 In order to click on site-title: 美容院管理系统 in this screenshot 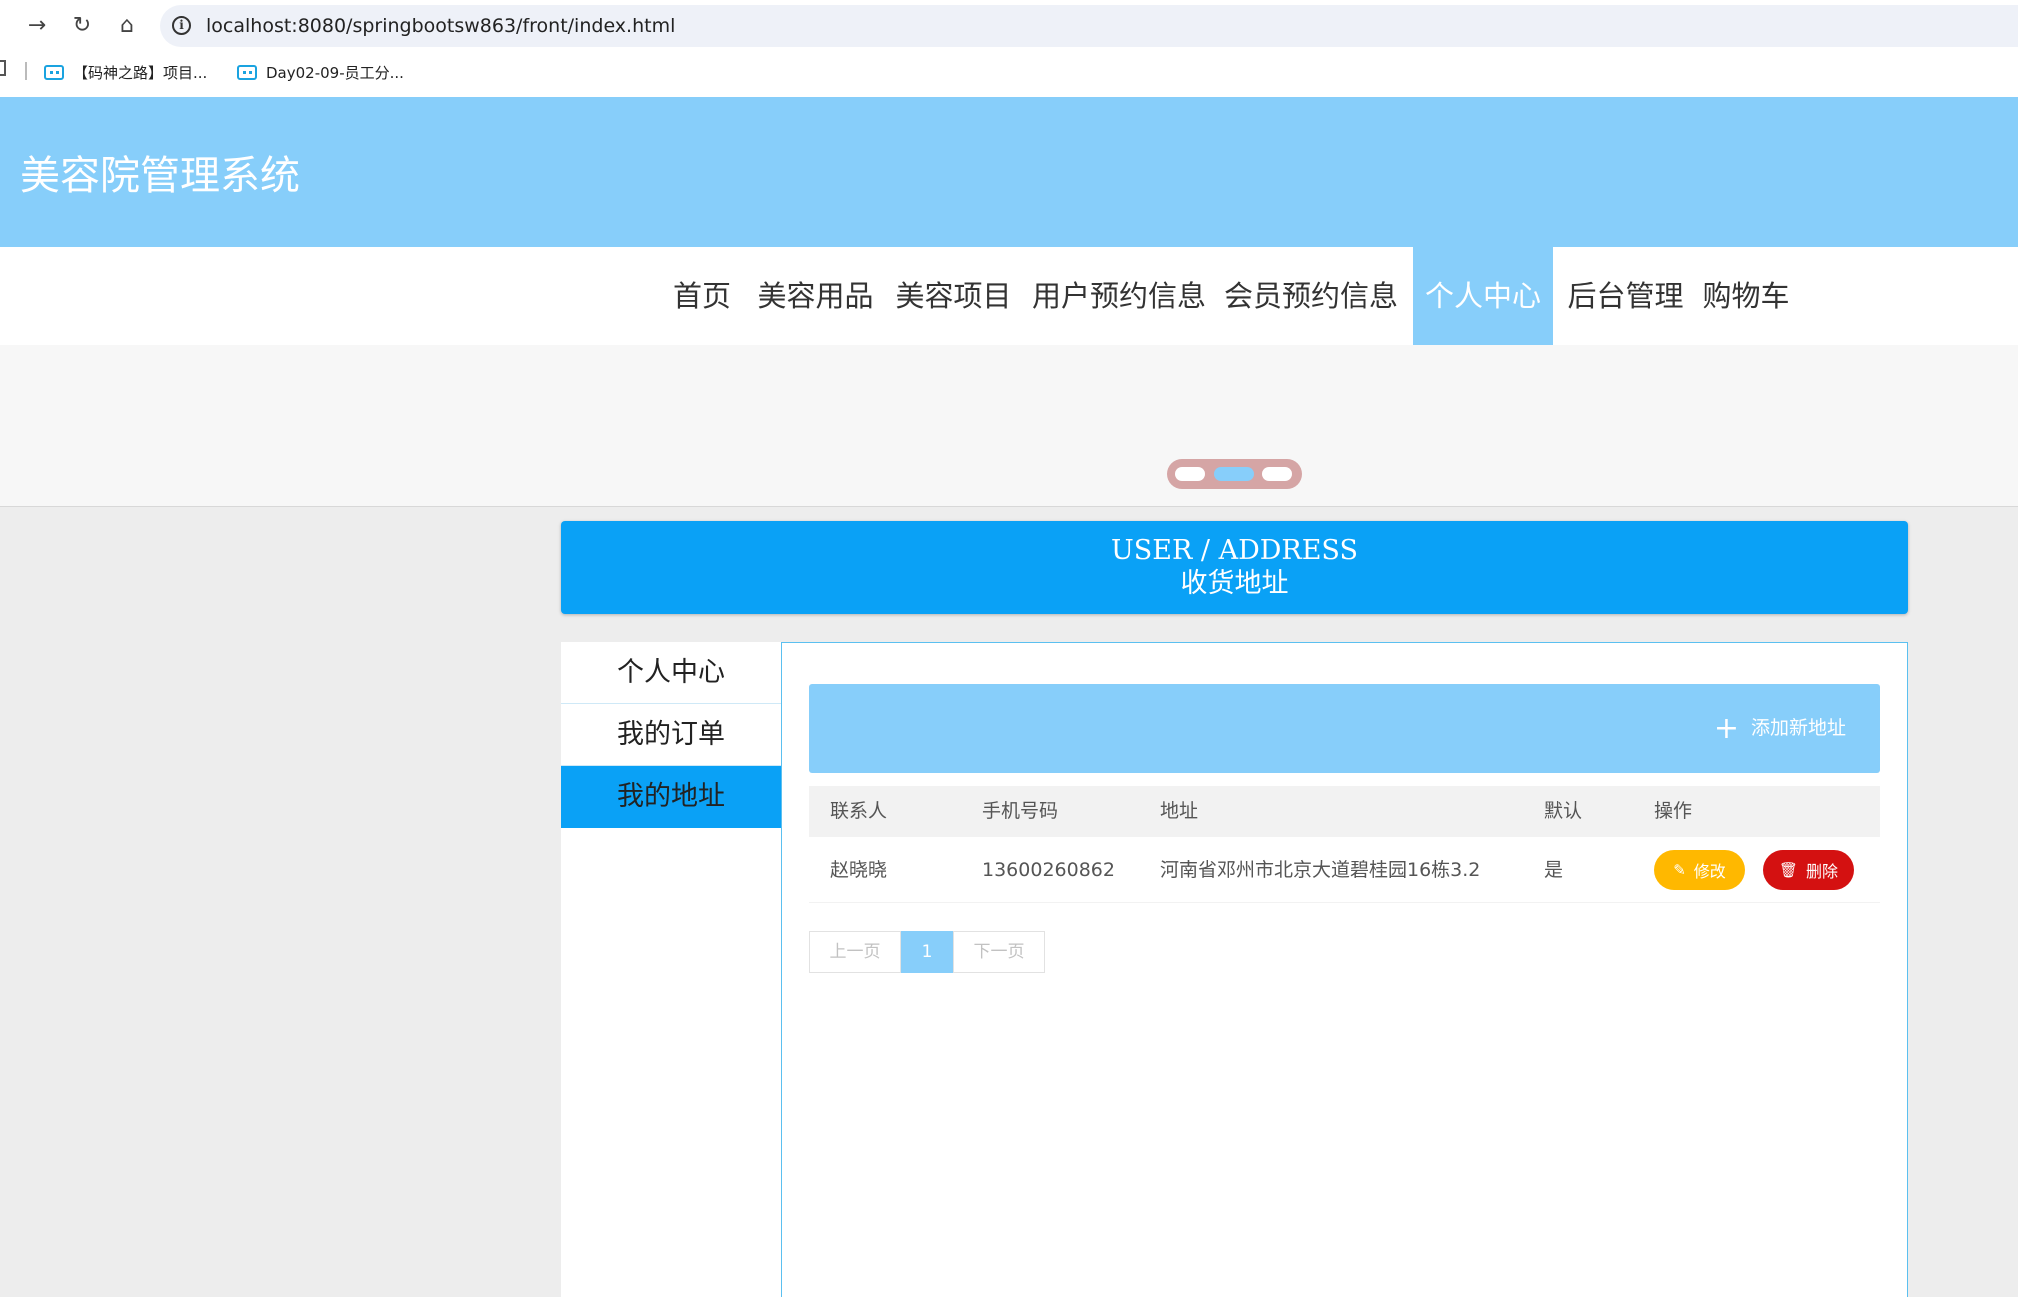, I will do `click(160, 176)`.